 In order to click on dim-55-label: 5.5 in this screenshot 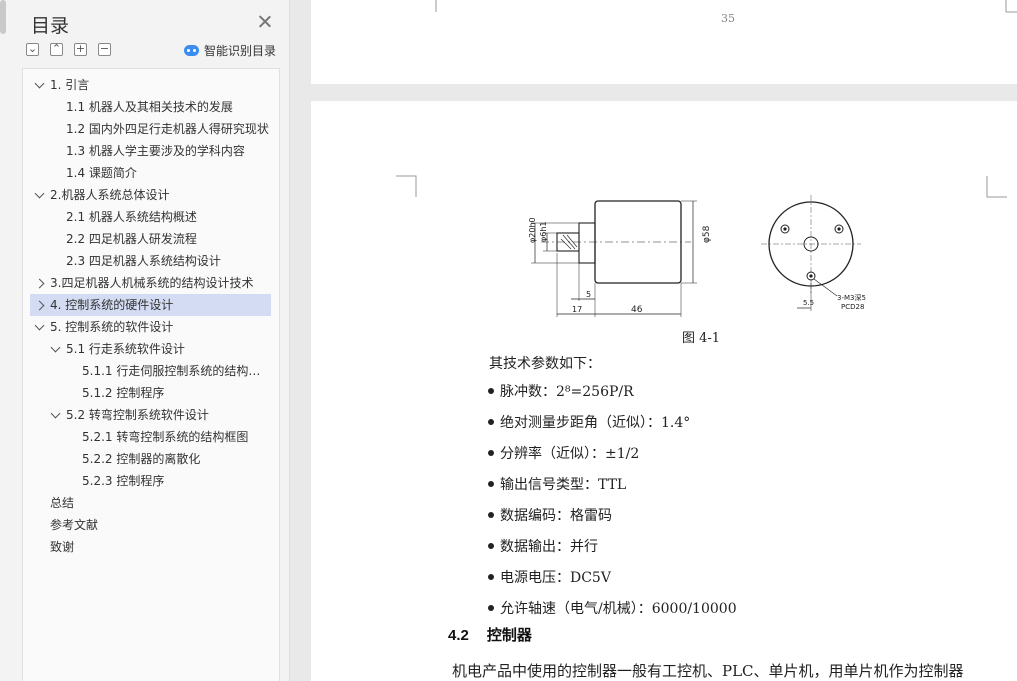, I will do `click(808, 303)`.